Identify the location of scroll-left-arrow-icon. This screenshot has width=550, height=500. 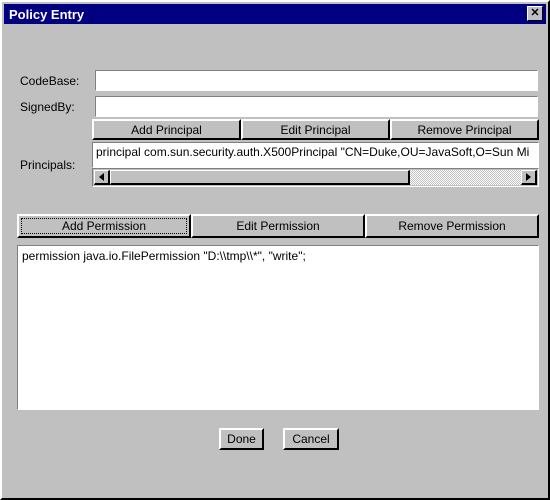
(102, 177).